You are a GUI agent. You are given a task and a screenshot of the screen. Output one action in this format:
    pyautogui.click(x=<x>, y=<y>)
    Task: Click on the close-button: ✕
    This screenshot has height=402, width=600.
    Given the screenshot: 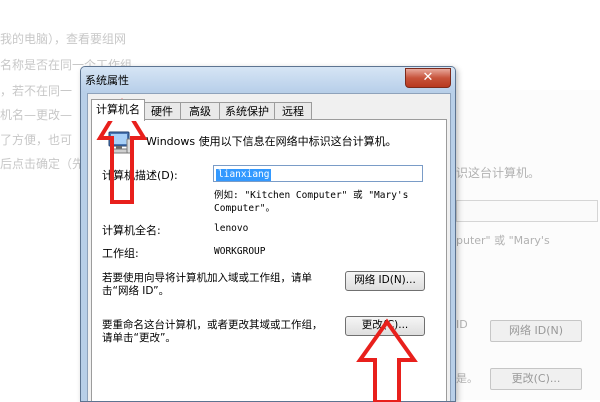 What is the action you would take?
    pyautogui.click(x=428, y=78)
    